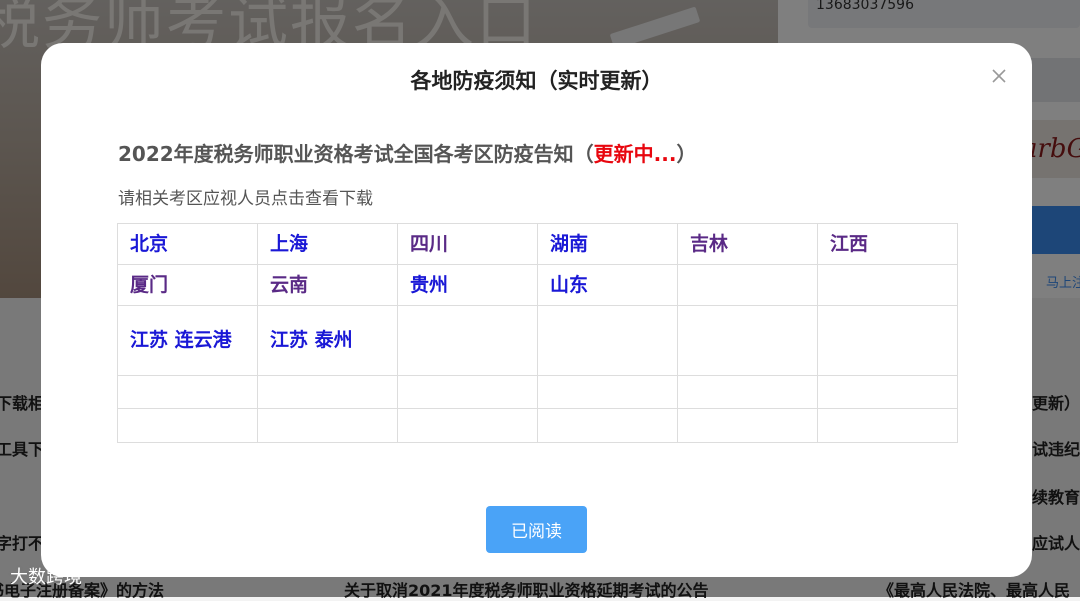 The width and height of the screenshot is (1080, 601). Describe the element at coordinates (356, 154) in the screenshot. I see `notice-heading-text: 2022年度税务师职业资格考试全国各考区防疫告知（` at that location.